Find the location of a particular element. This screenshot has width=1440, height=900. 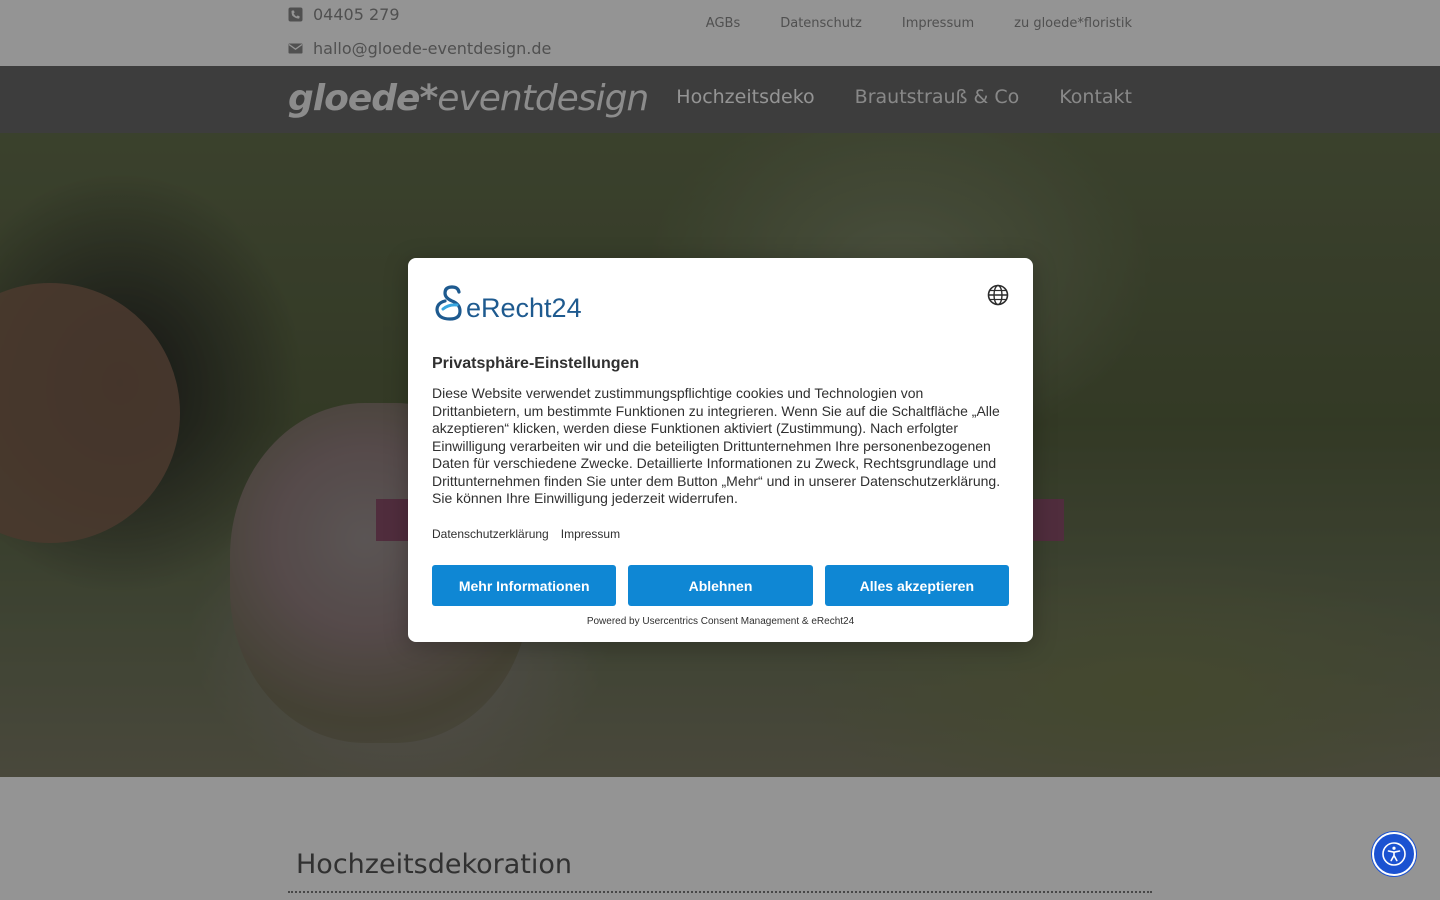

consent-title: Privatsphäre-Einstellungen is located at coordinates (536, 363).